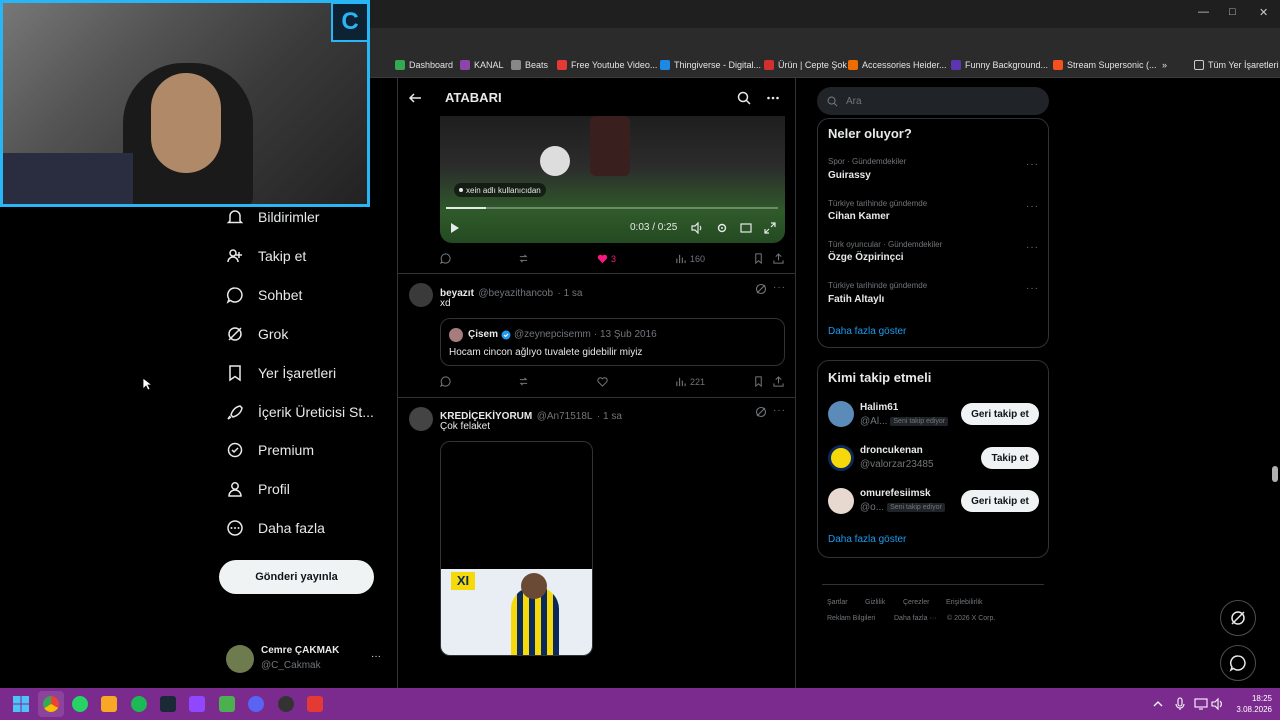 This screenshot has height=720, width=1280. What do you see at coordinates (565, 416) in the screenshot?
I see `author-handle: @An71518L` at bounding box center [565, 416].